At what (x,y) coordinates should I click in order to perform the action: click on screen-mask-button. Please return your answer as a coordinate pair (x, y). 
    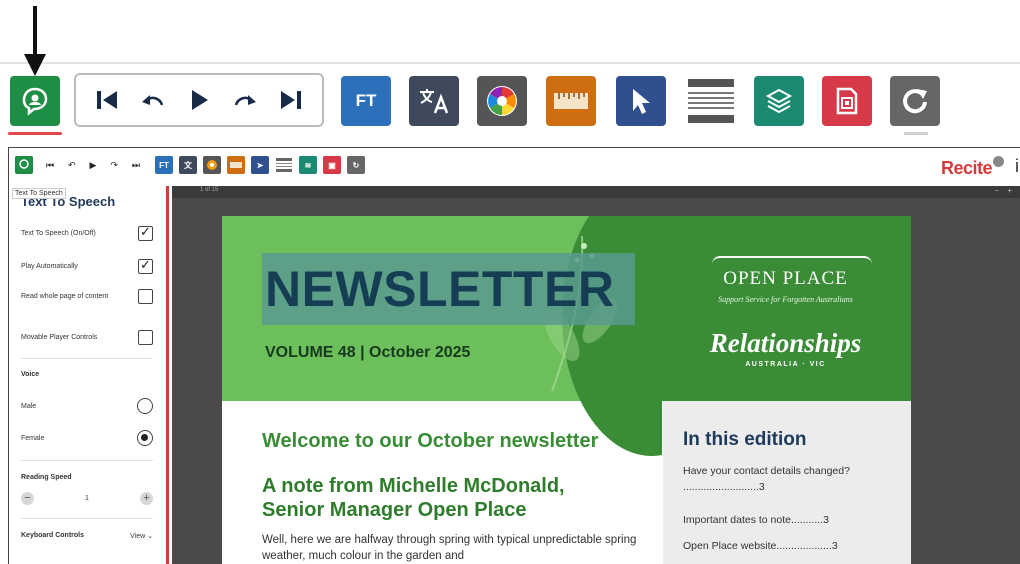
    Looking at the image, I should click on (711, 101).